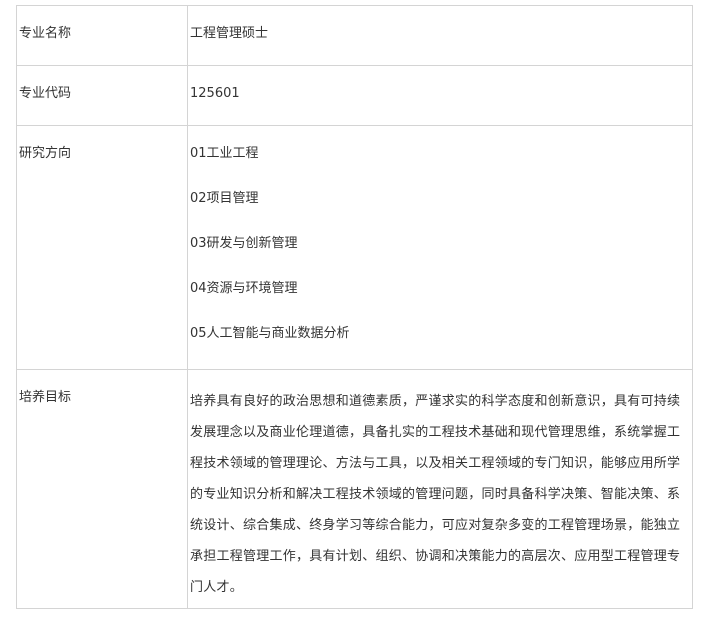 The width and height of the screenshot is (728, 618). Describe the element at coordinates (45, 397) in the screenshot. I see `training-goal-label: 培养目标` at that location.